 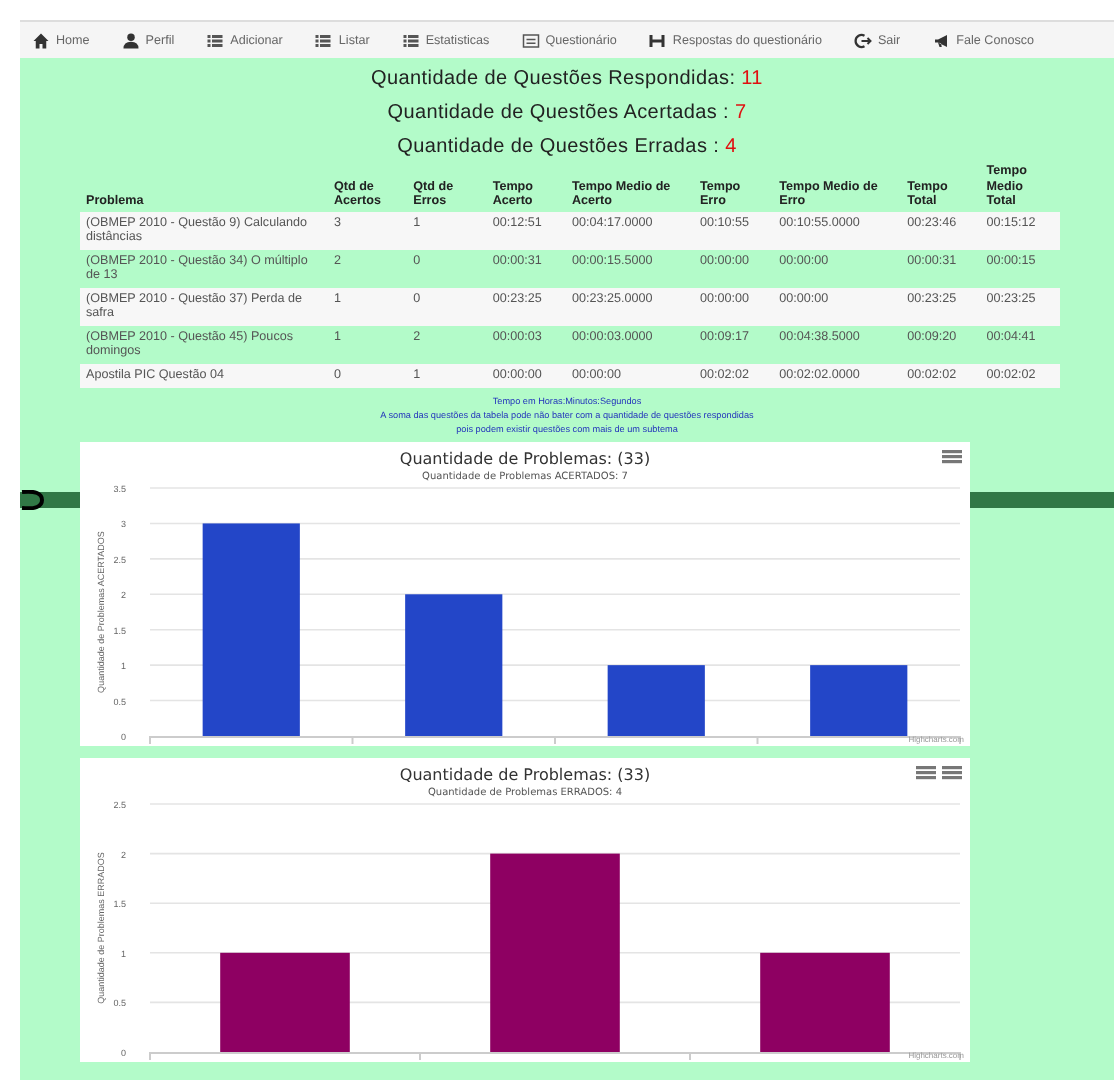 What do you see at coordinates (530, 40) in the screenshot?
I see `form-icon` at bounding box center [530, 40].